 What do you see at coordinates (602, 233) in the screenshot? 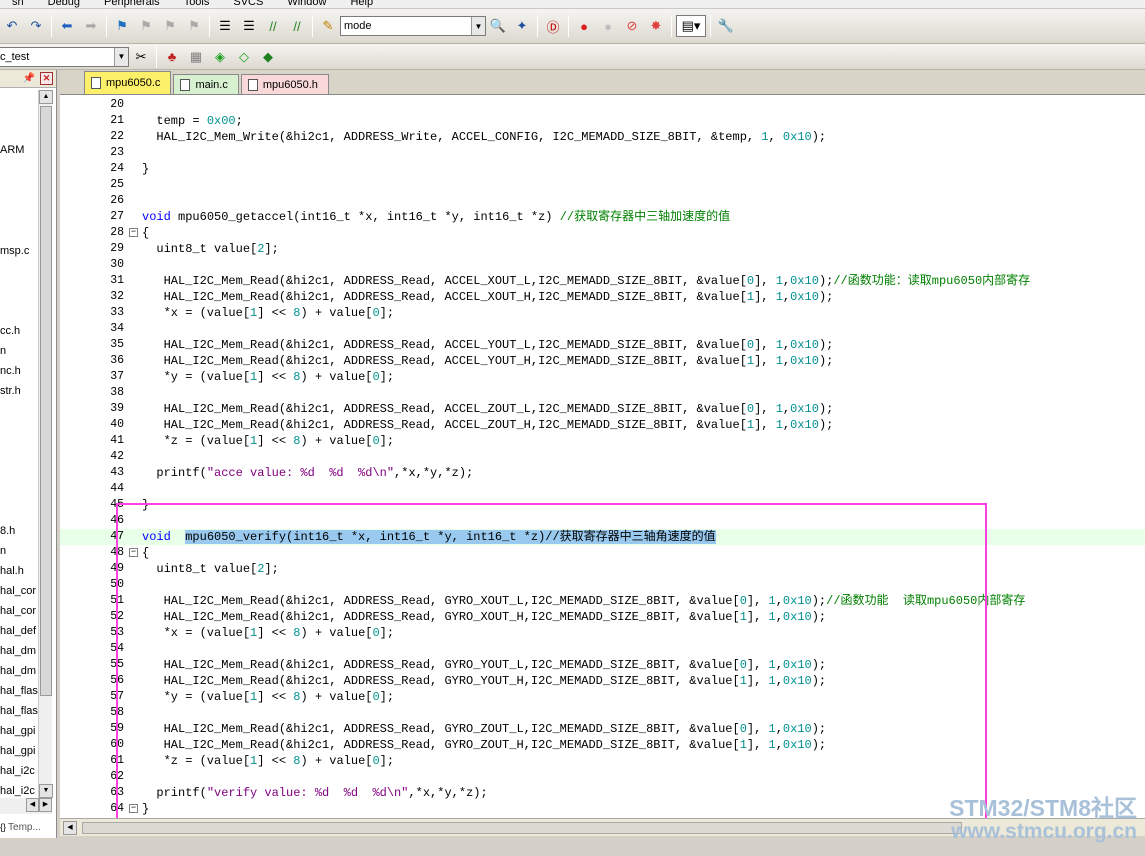
I see `code-line: 28−{` at bounding box center [602, 233].